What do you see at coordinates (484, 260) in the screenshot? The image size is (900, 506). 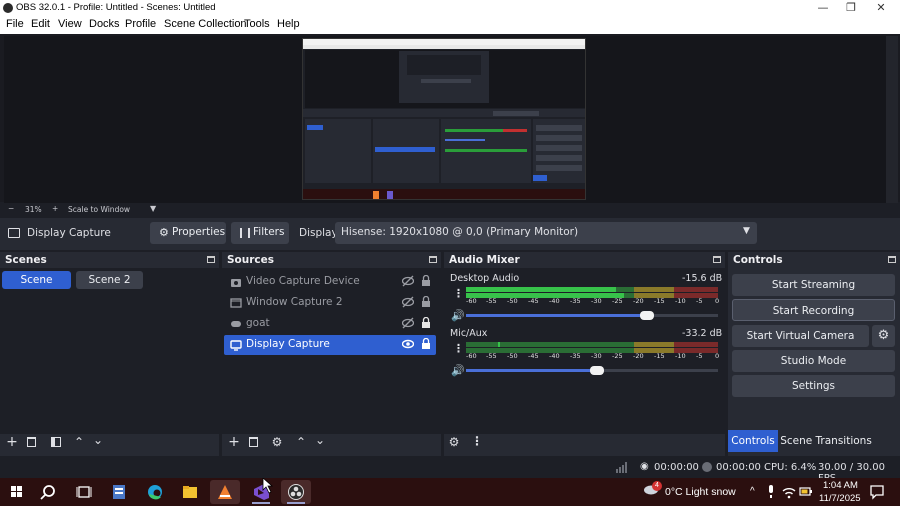 I see `audio-mixer-title: Audio Mixer` at bounding box center [484, 260].